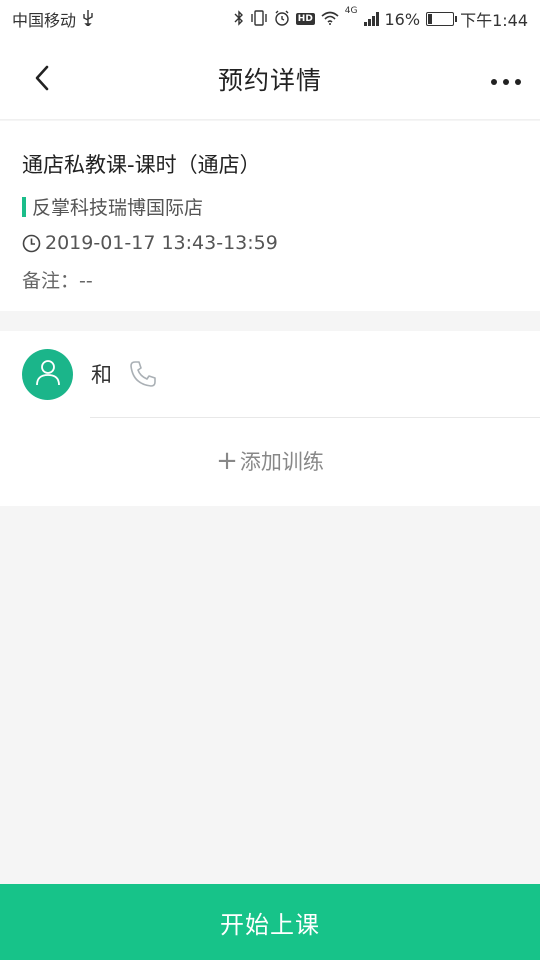  I want to click on member-row: 和, so click(270, 374).